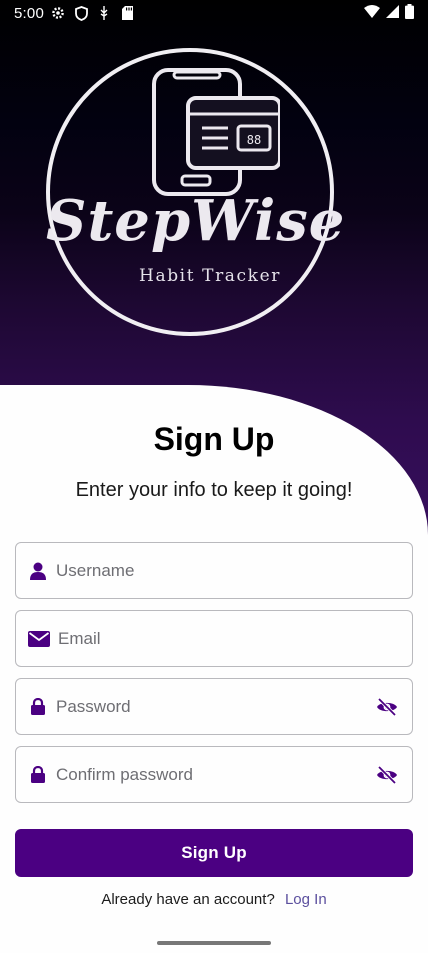  Describe the element at coordinates (409, 13) in the screenshot. I see `battery-icon` at that location.